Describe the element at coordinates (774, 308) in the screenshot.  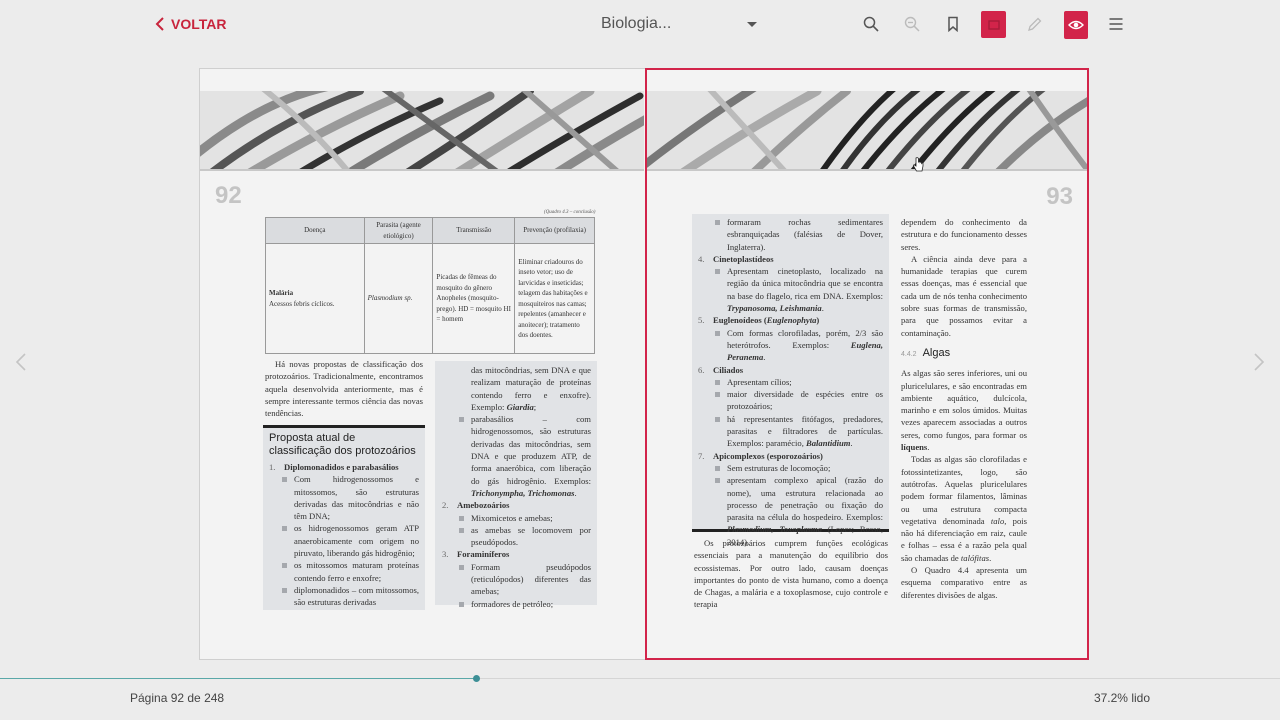
I see `example-name: Trypanosoma, Leishmania` at that location.